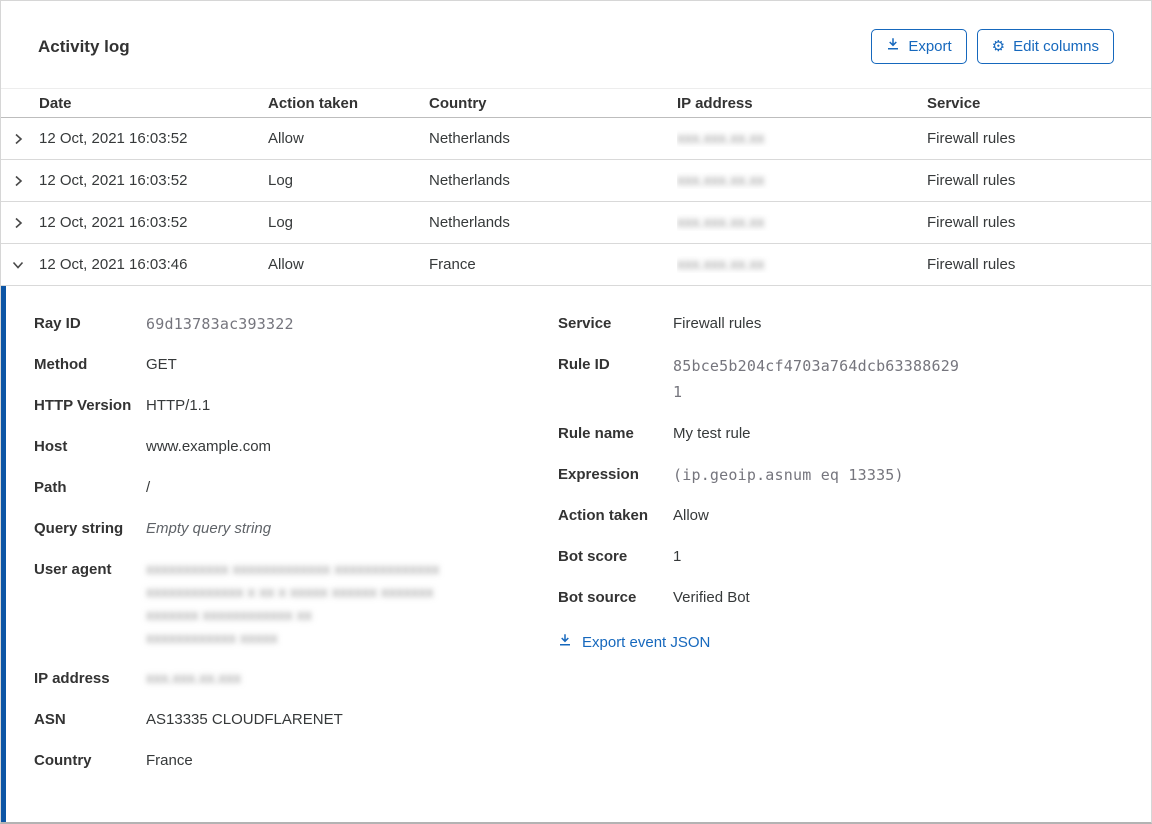 The image size is (1152, 824). What do you see at coordinates (854, 516) in the screenshot?
I see `field-action-taken: Action taken Allow` at bounding box center [854, 516].